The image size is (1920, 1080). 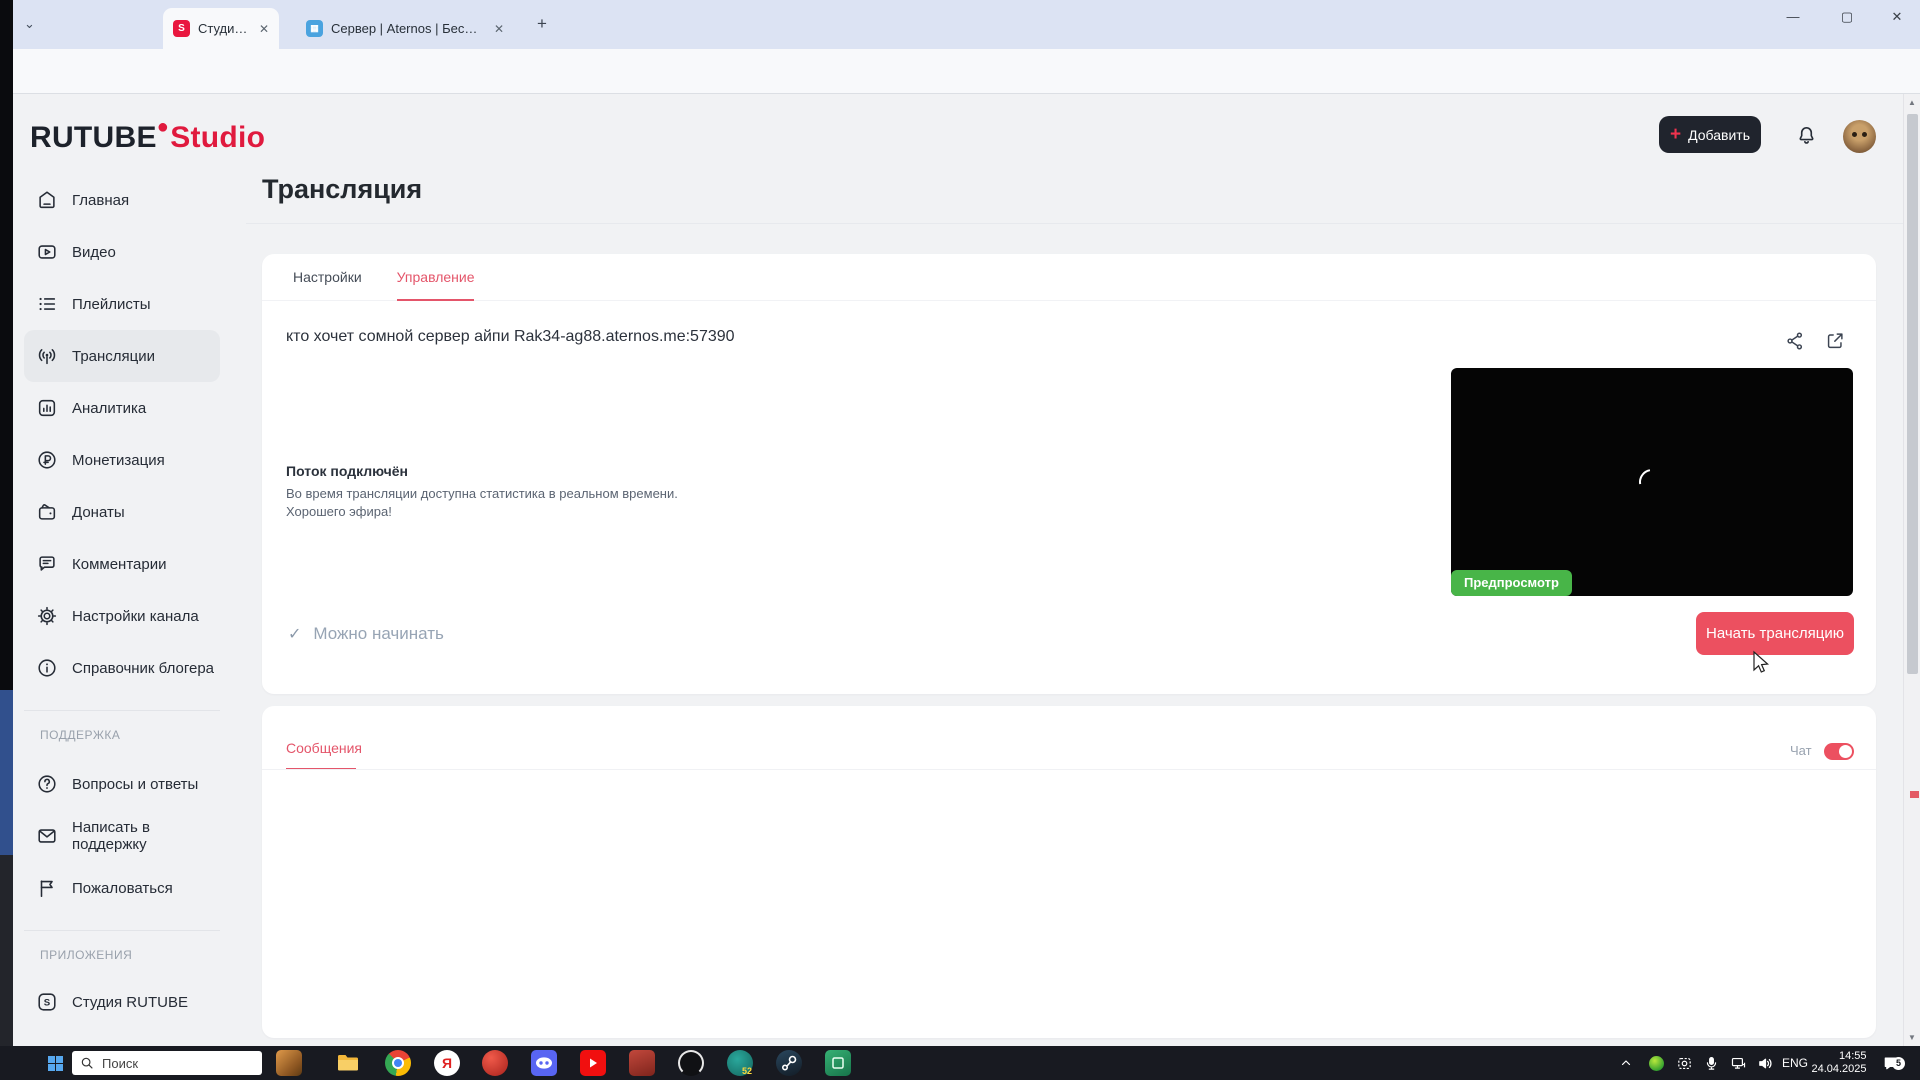 I want to click on mouse-cursor, so click(x=1761, y=661).